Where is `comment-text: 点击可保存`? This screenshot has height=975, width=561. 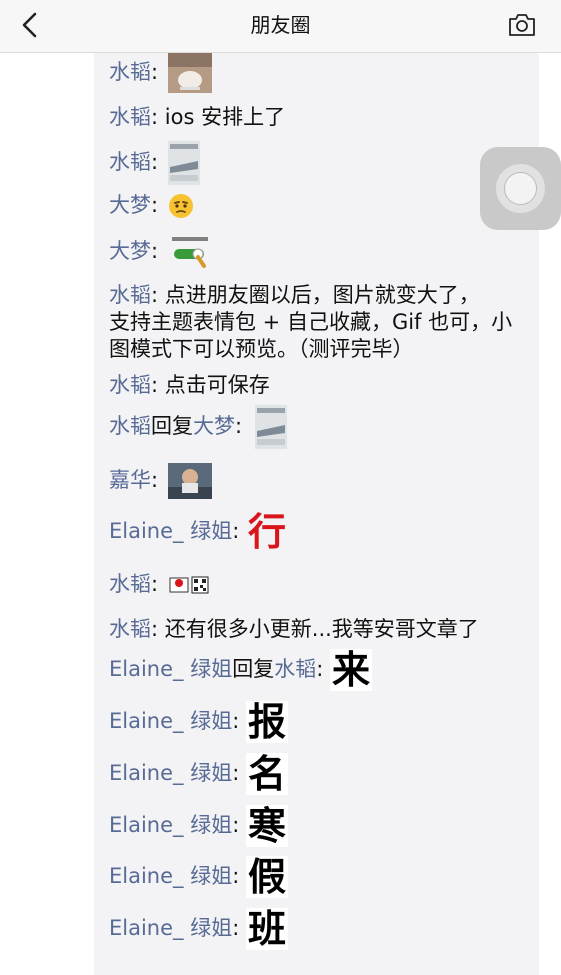 comment-text: 点击可保存 is located at coordinates (217, 385).